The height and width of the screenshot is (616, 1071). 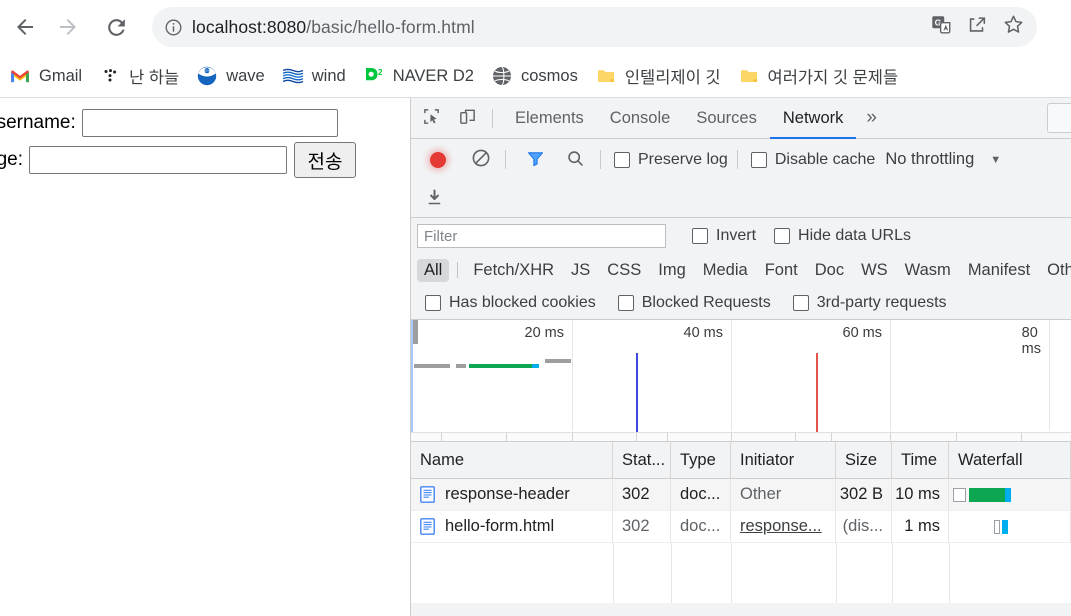 I want to click on bookmark-folder-git-problems: 여러가지 깃 문제들, so click(x=819, y=76).